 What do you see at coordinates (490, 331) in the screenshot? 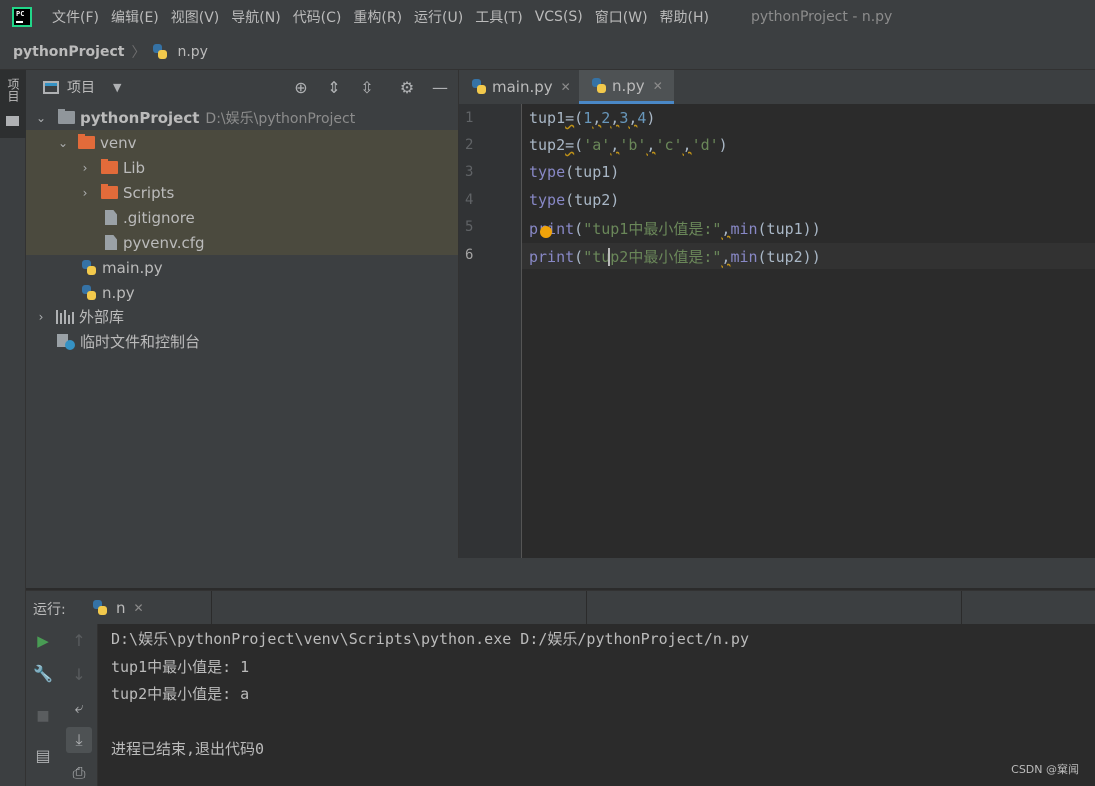
I see `line-number-gutter: 1 2 3 4 5 6` at bounding box center [490, 331].